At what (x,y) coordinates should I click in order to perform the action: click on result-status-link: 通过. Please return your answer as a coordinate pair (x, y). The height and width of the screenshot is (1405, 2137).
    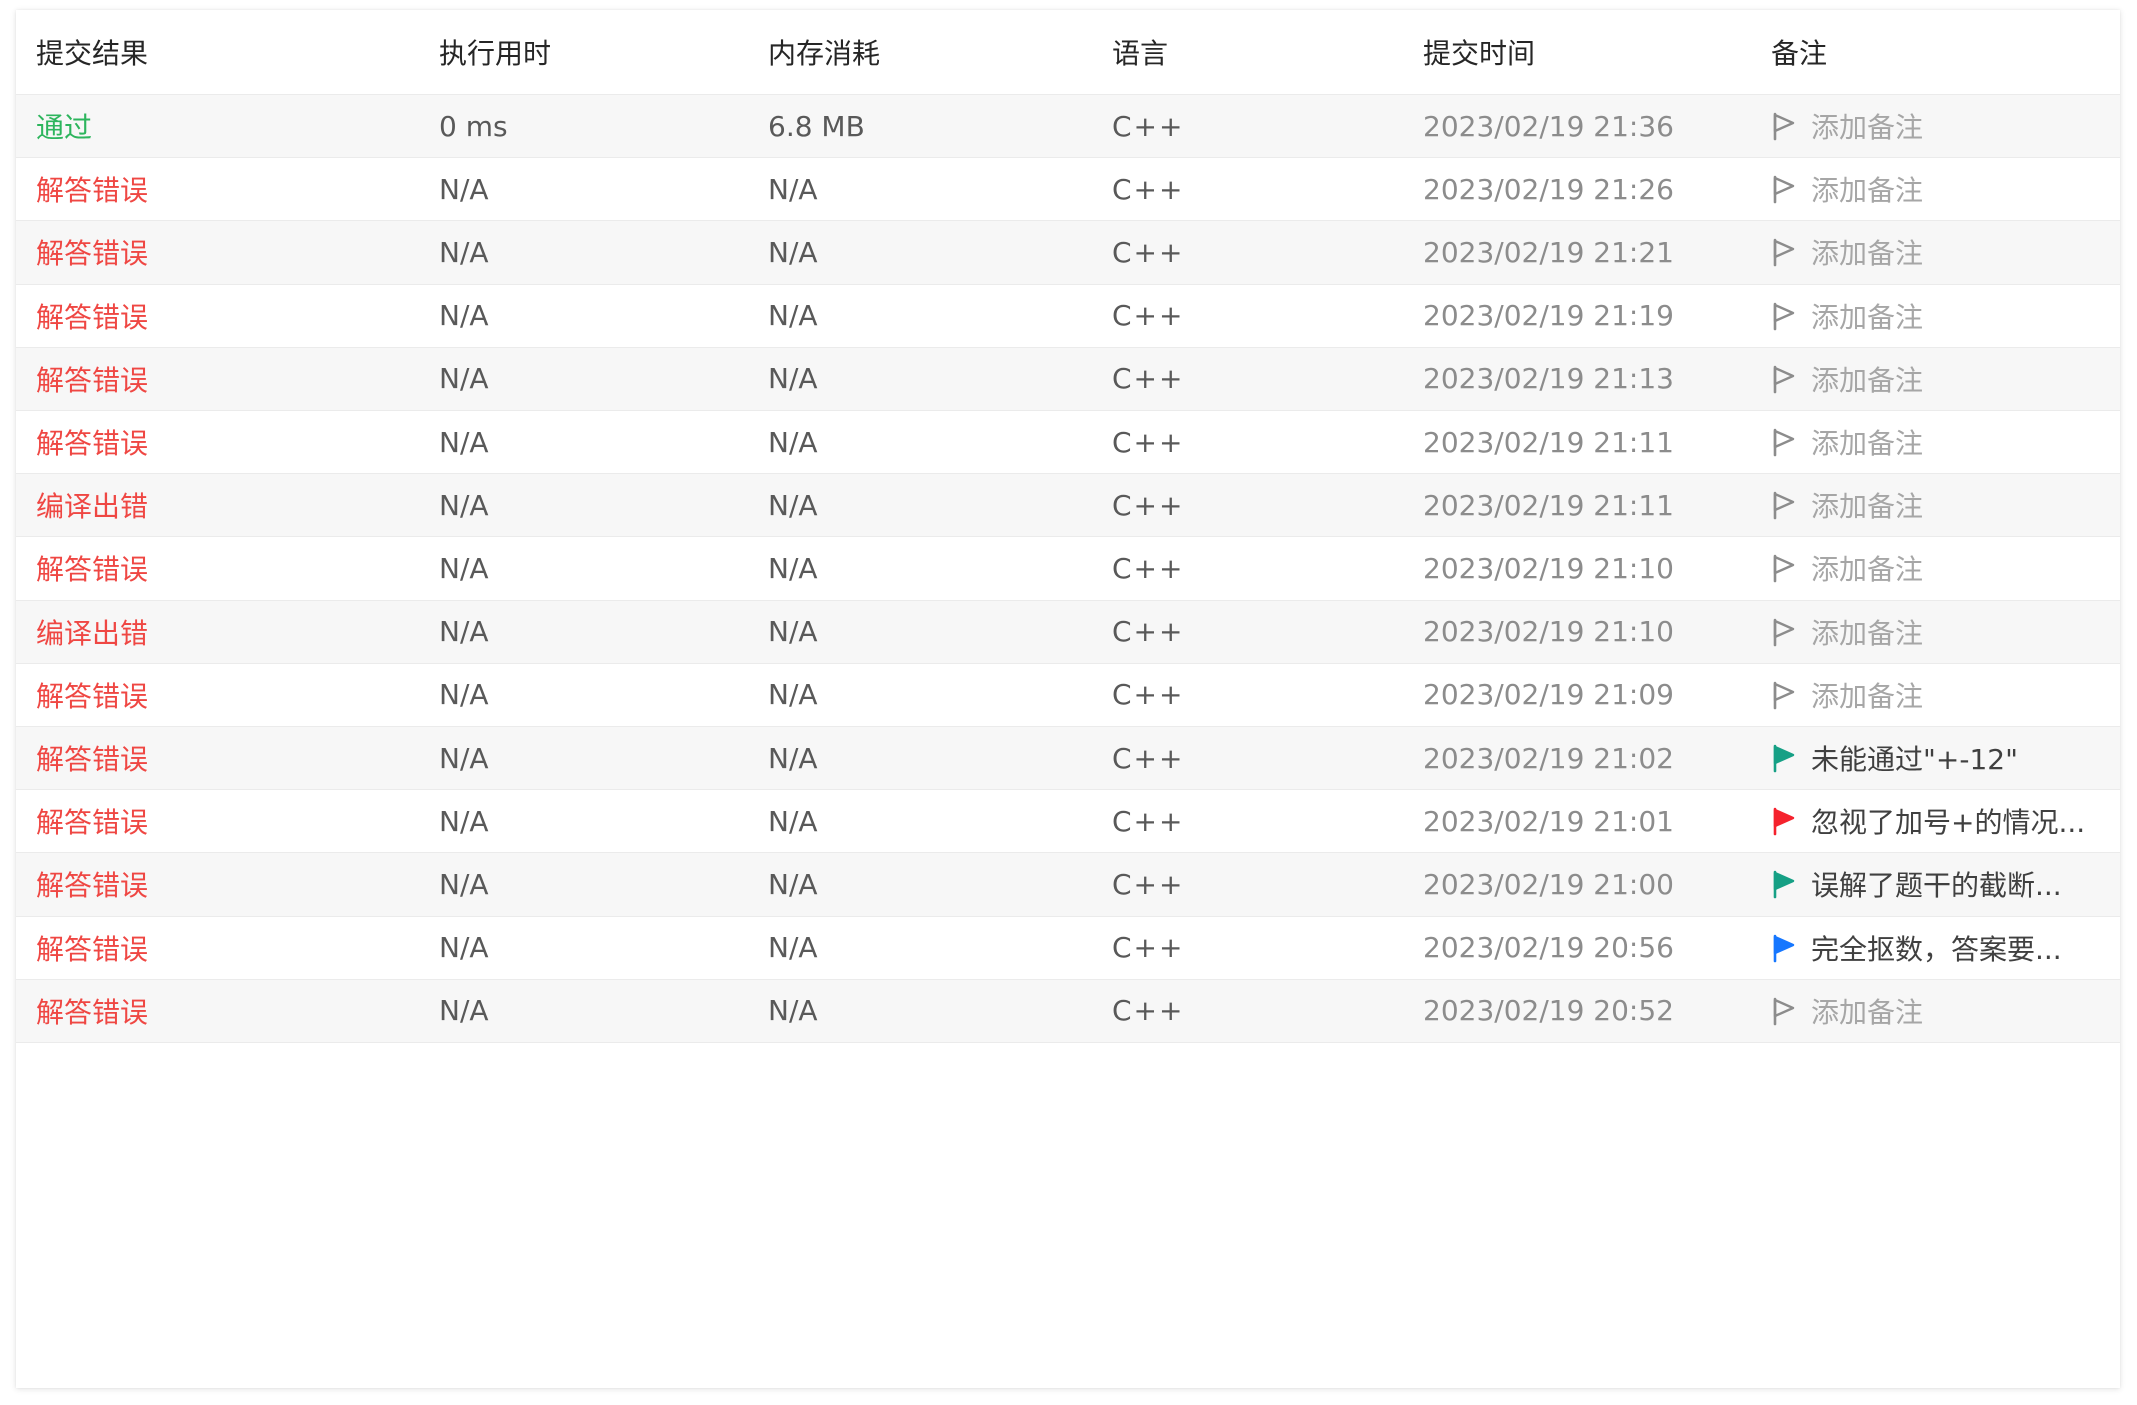
    Looking at the image, I should click on (64, 126).